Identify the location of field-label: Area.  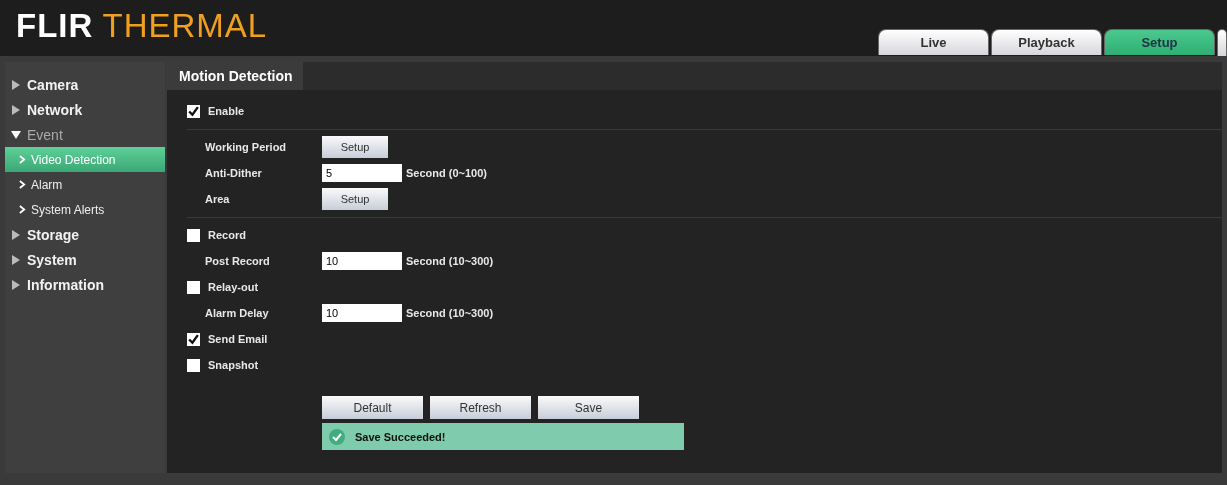
(218, 199).